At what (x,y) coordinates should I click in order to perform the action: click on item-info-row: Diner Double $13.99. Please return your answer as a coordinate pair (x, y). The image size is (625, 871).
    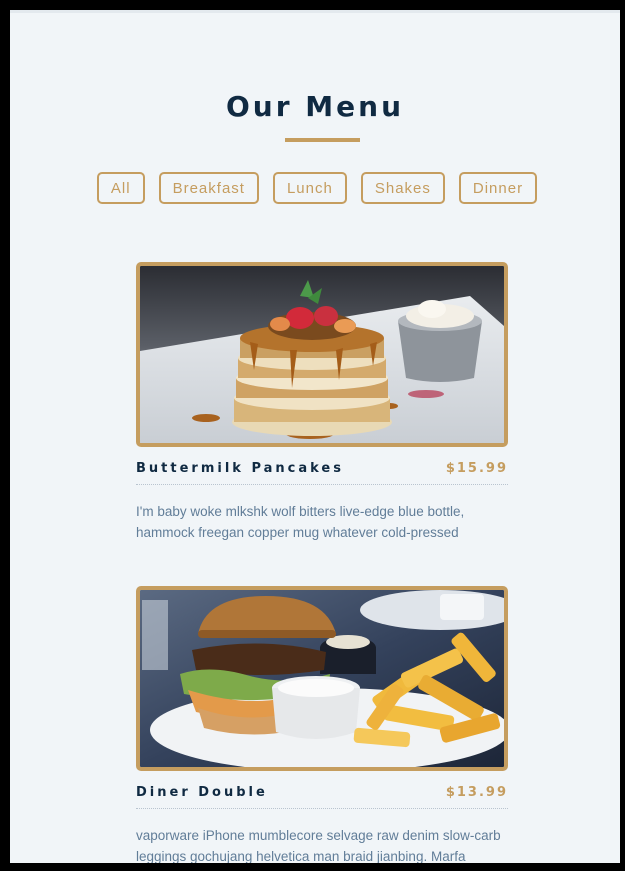
    Looking at the image, I should click on (322, 797).